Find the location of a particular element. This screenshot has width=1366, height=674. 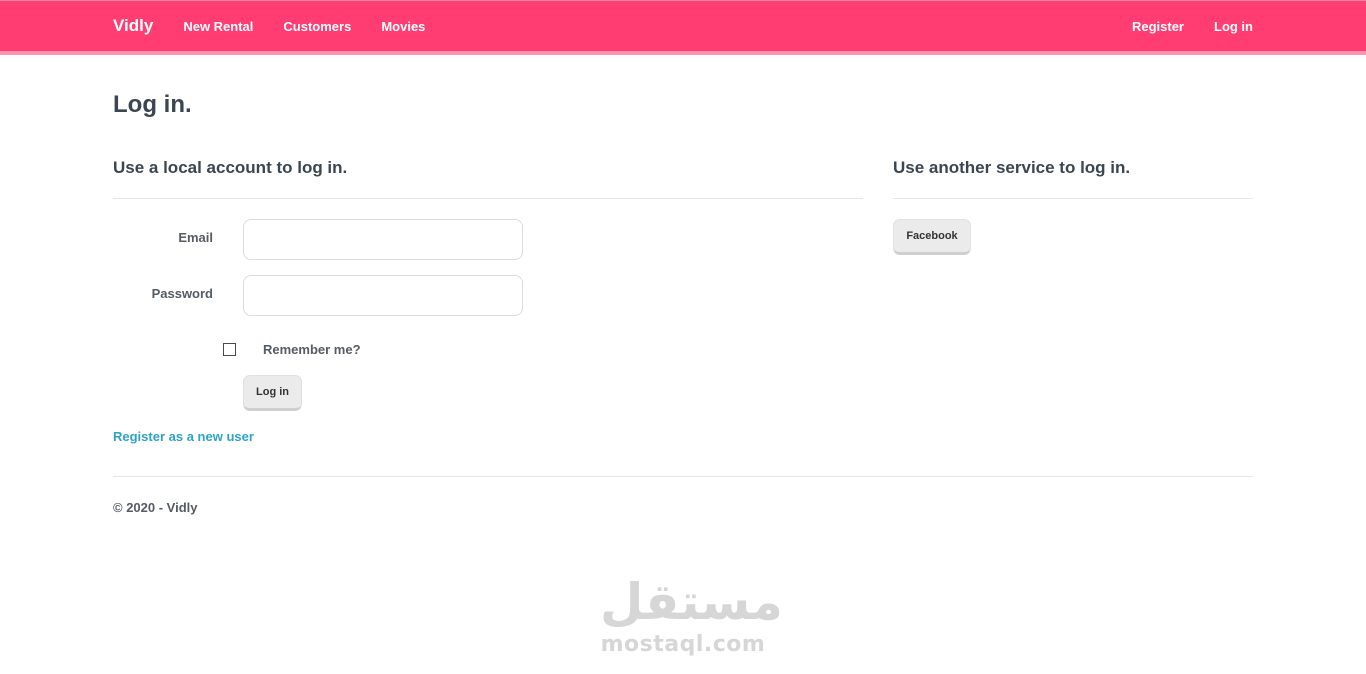

nav-register: Register is located at coordinates (1158, 26).